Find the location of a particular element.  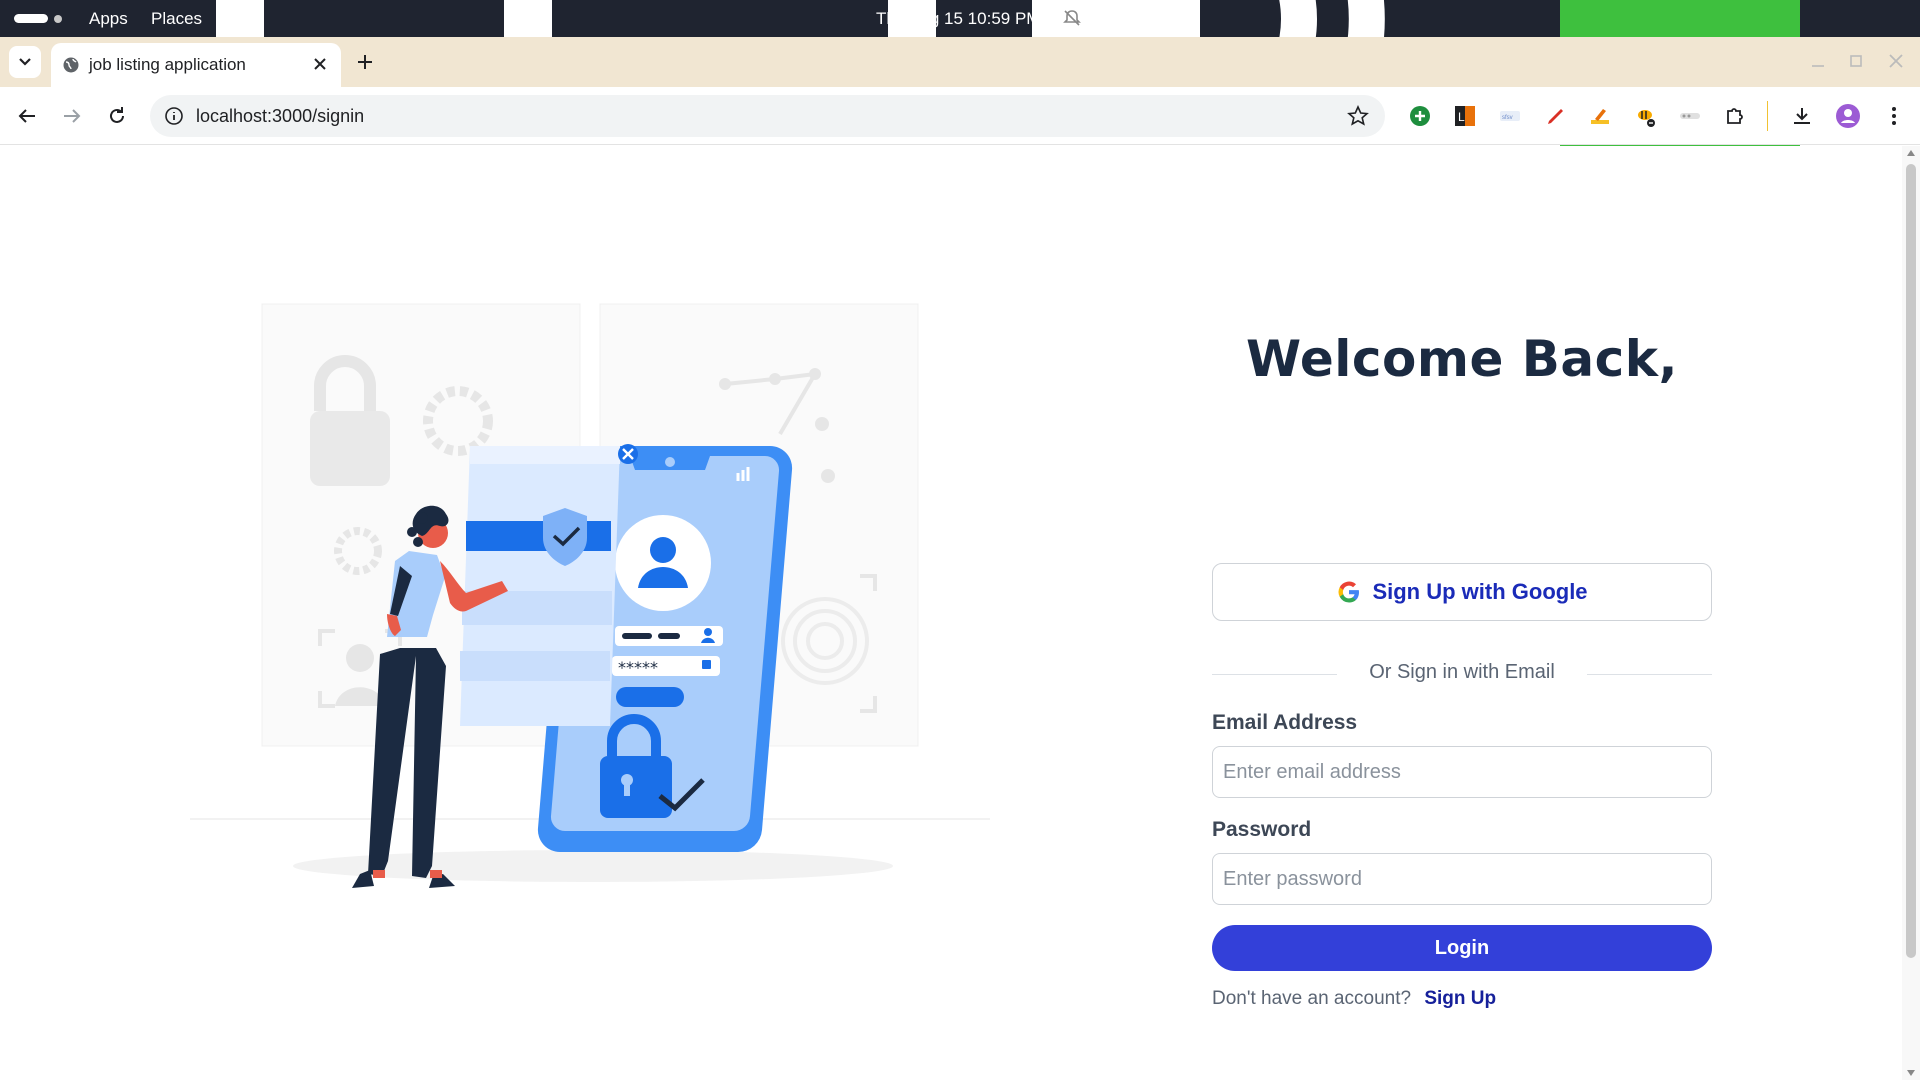

google-button-label: Sign Up with Google is located at coordinates (1480, 591).